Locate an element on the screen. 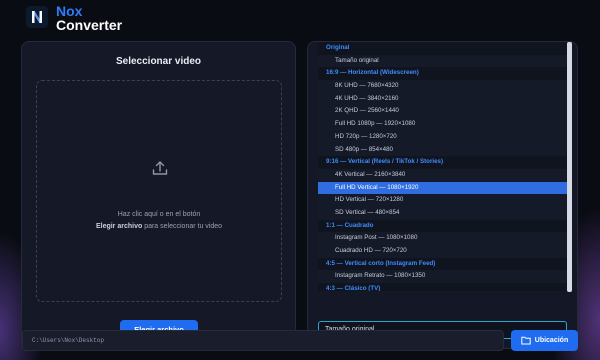 Image resolution: width=600 pixels, height=360 pixels. dropzone-hint-2: Elegir archivo para seleccionar tu video is located at coordinates (159, 226).